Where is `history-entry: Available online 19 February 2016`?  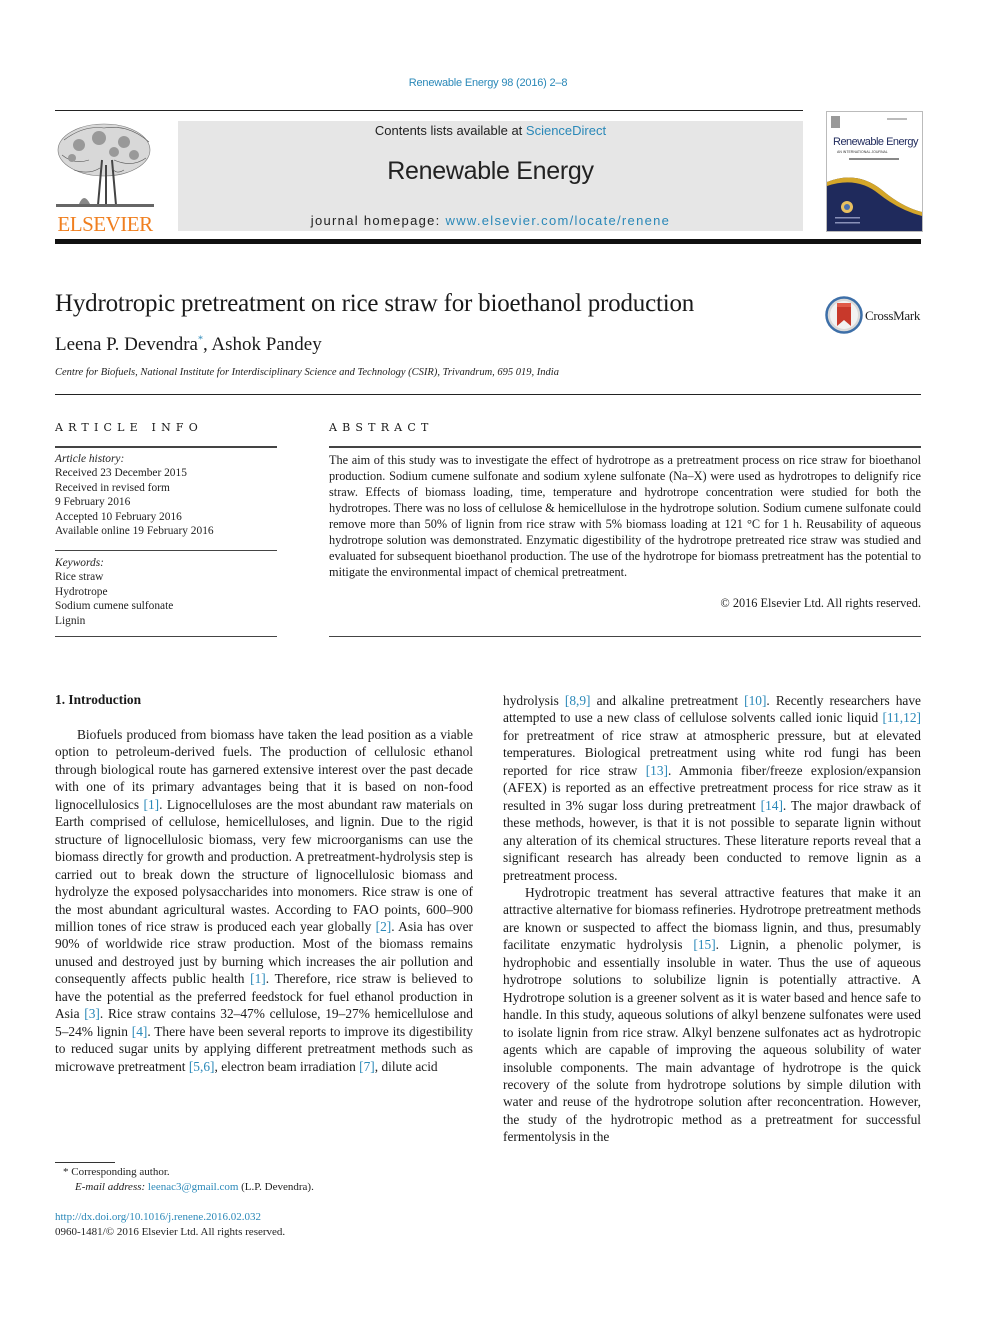
history-entry: Available online 19 February 2016 is located at coordinates (134, 531).